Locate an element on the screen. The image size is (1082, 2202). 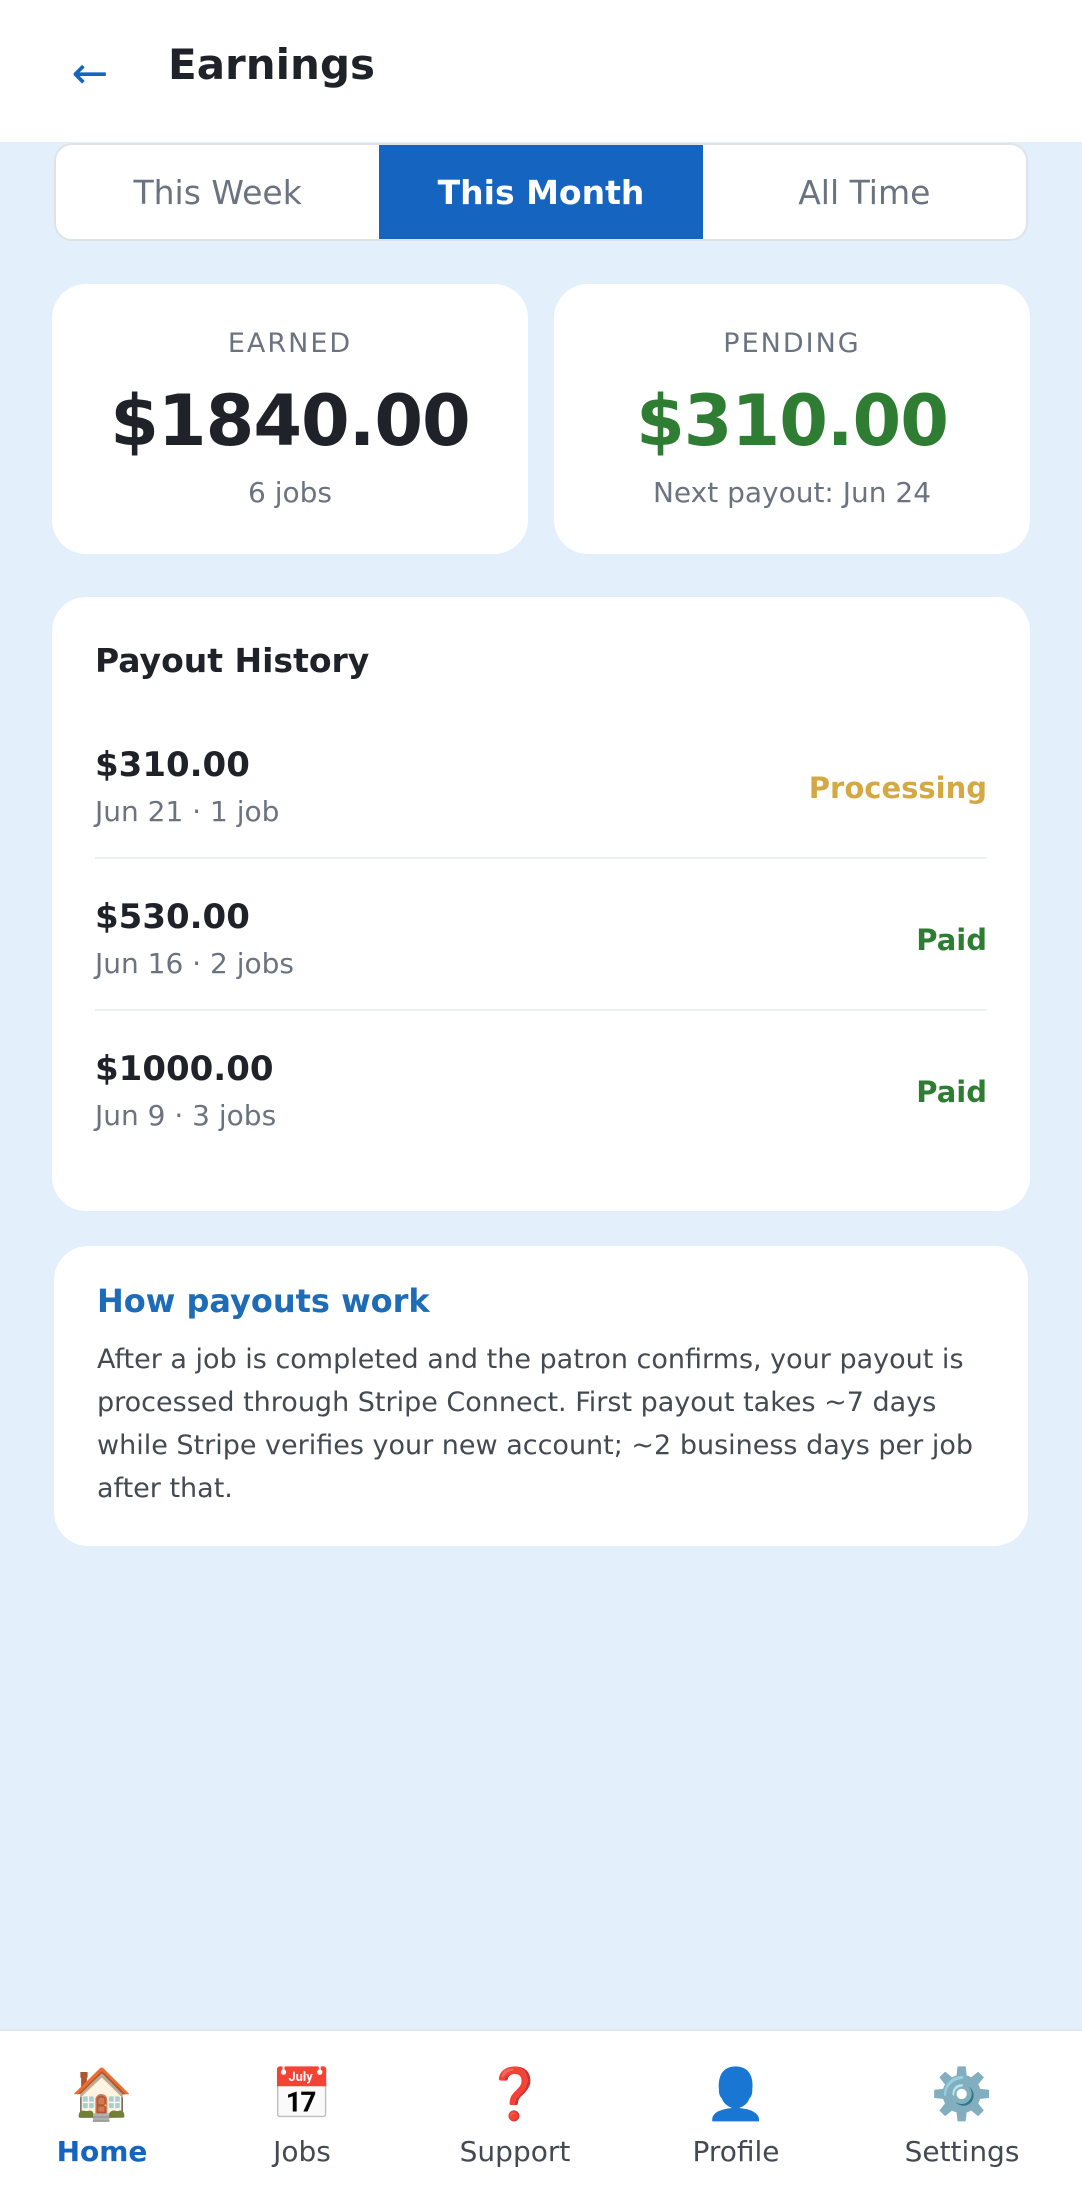
nav-jobs: 📅 Jobs is located at coordinates (302, 2116).